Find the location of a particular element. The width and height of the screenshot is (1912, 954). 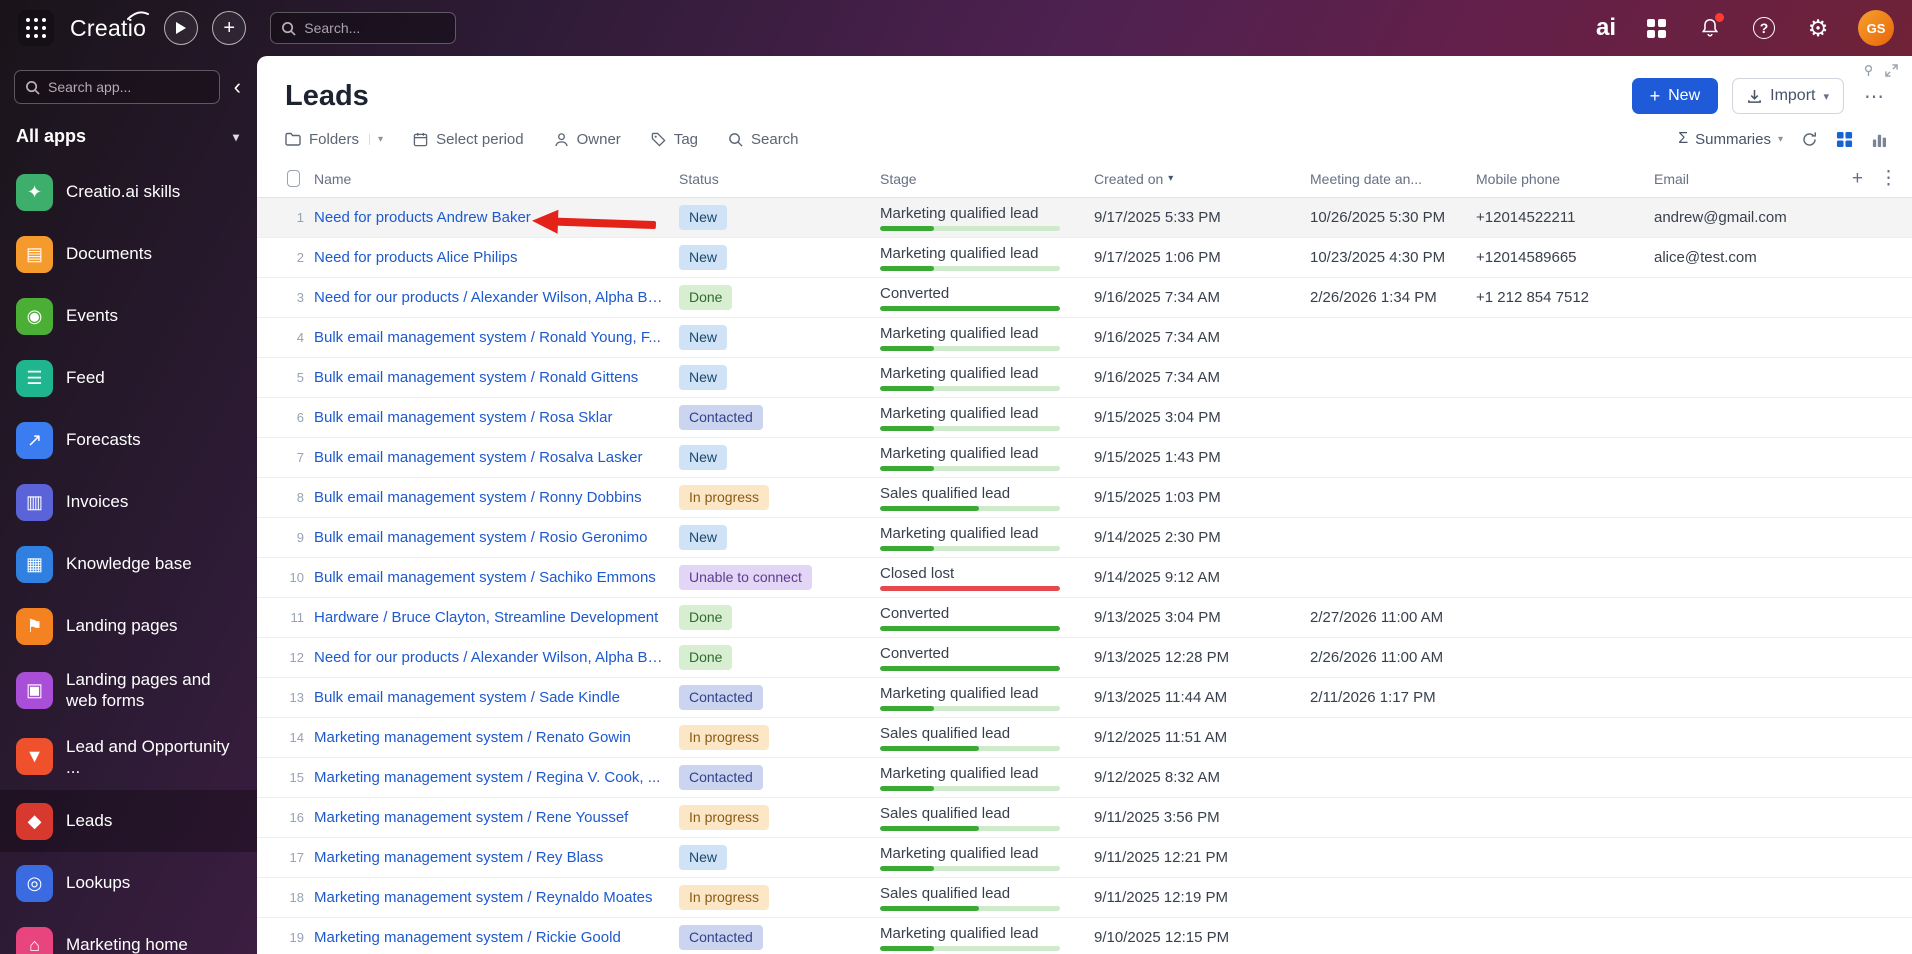

sidebar-item-leads: ◆ Leads is located at coordinates (128, 821).